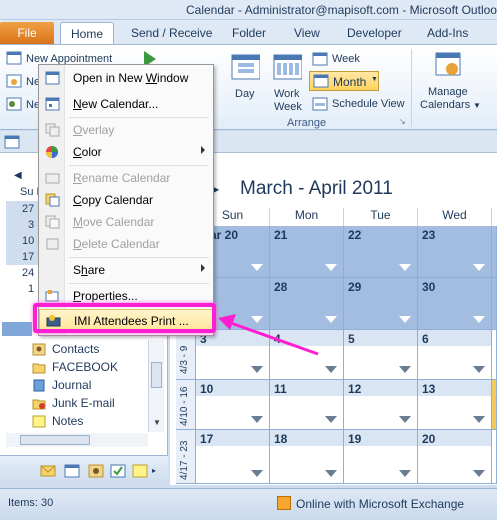  Describe the element at coordinates (233, 405) in the screenshot. I see `calendar-day-cell: 10` at that location.